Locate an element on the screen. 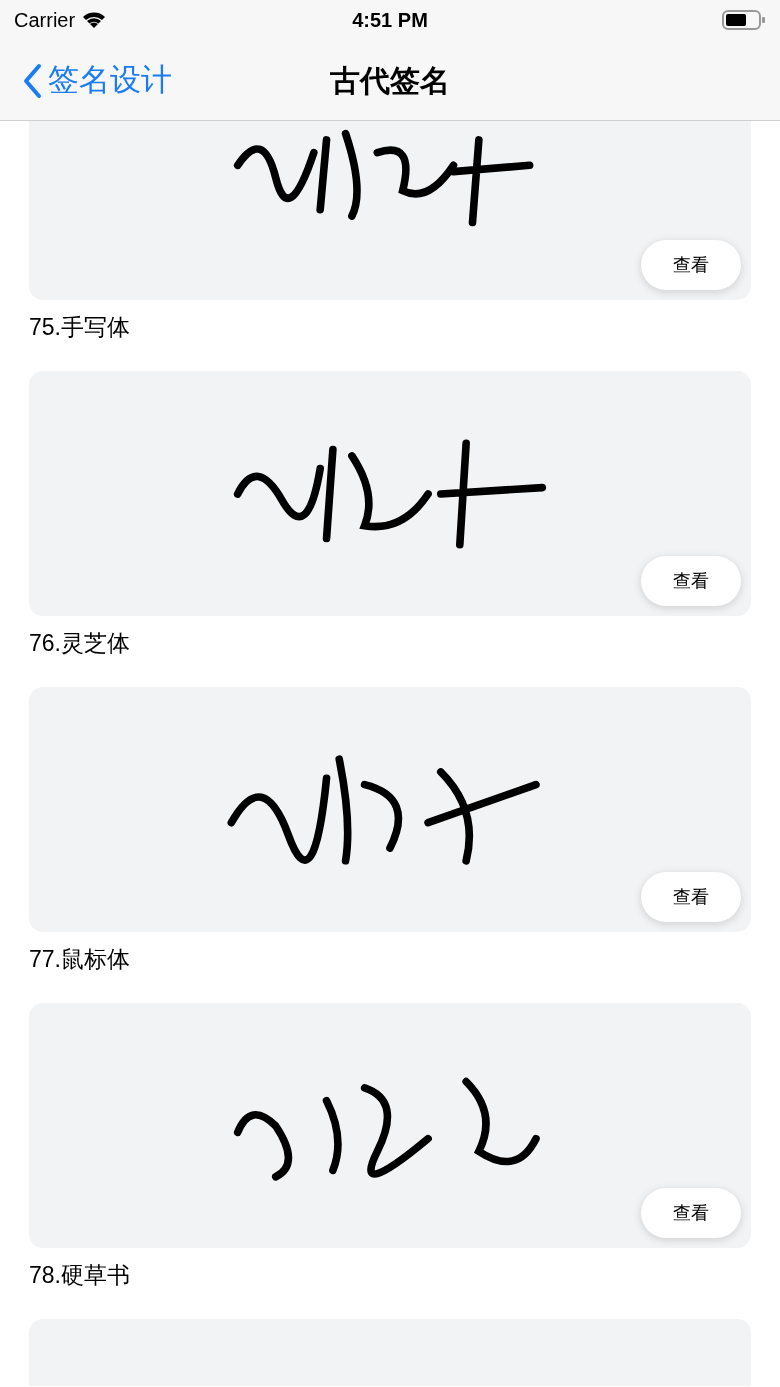 This screenshot has height=1387, width=780. font-style-caption: 77.鼠标体 is located at coordinates (79, 959).